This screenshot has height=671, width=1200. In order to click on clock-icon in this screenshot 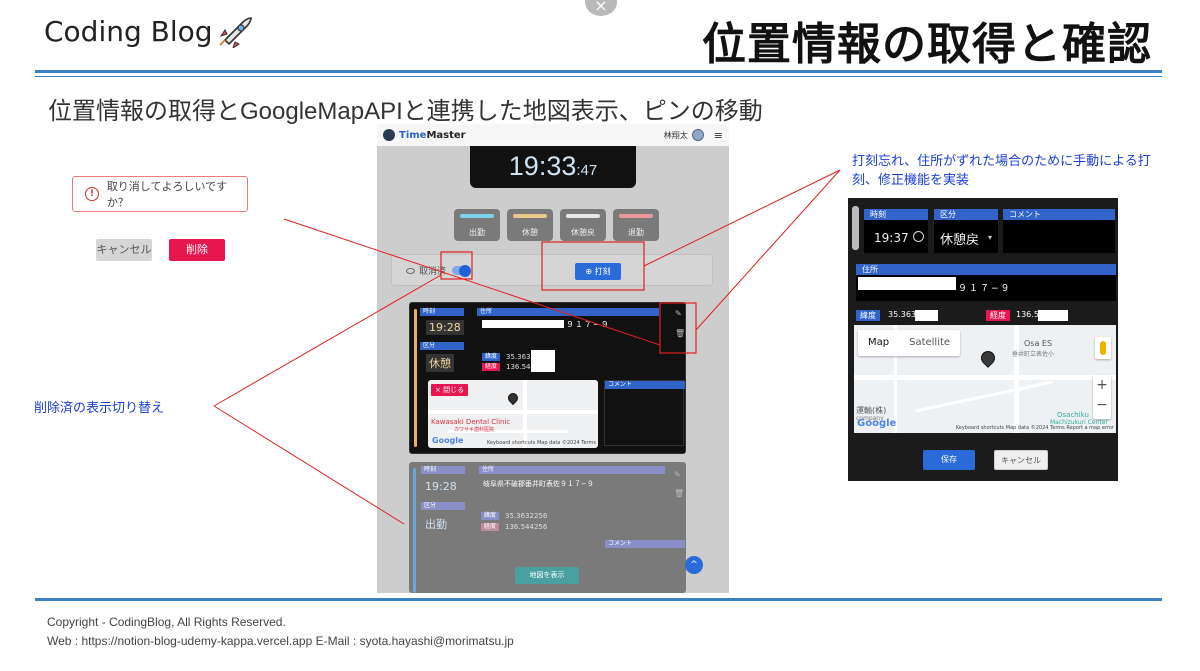, I will do `click(918, 236)`.